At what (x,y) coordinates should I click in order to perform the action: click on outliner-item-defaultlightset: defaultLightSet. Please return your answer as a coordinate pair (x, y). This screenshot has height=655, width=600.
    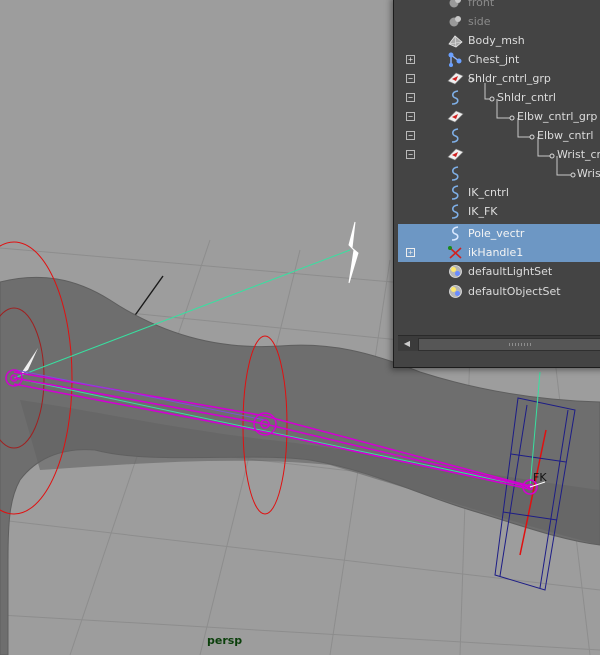
    Looking at the image, I should click on (499, 271).